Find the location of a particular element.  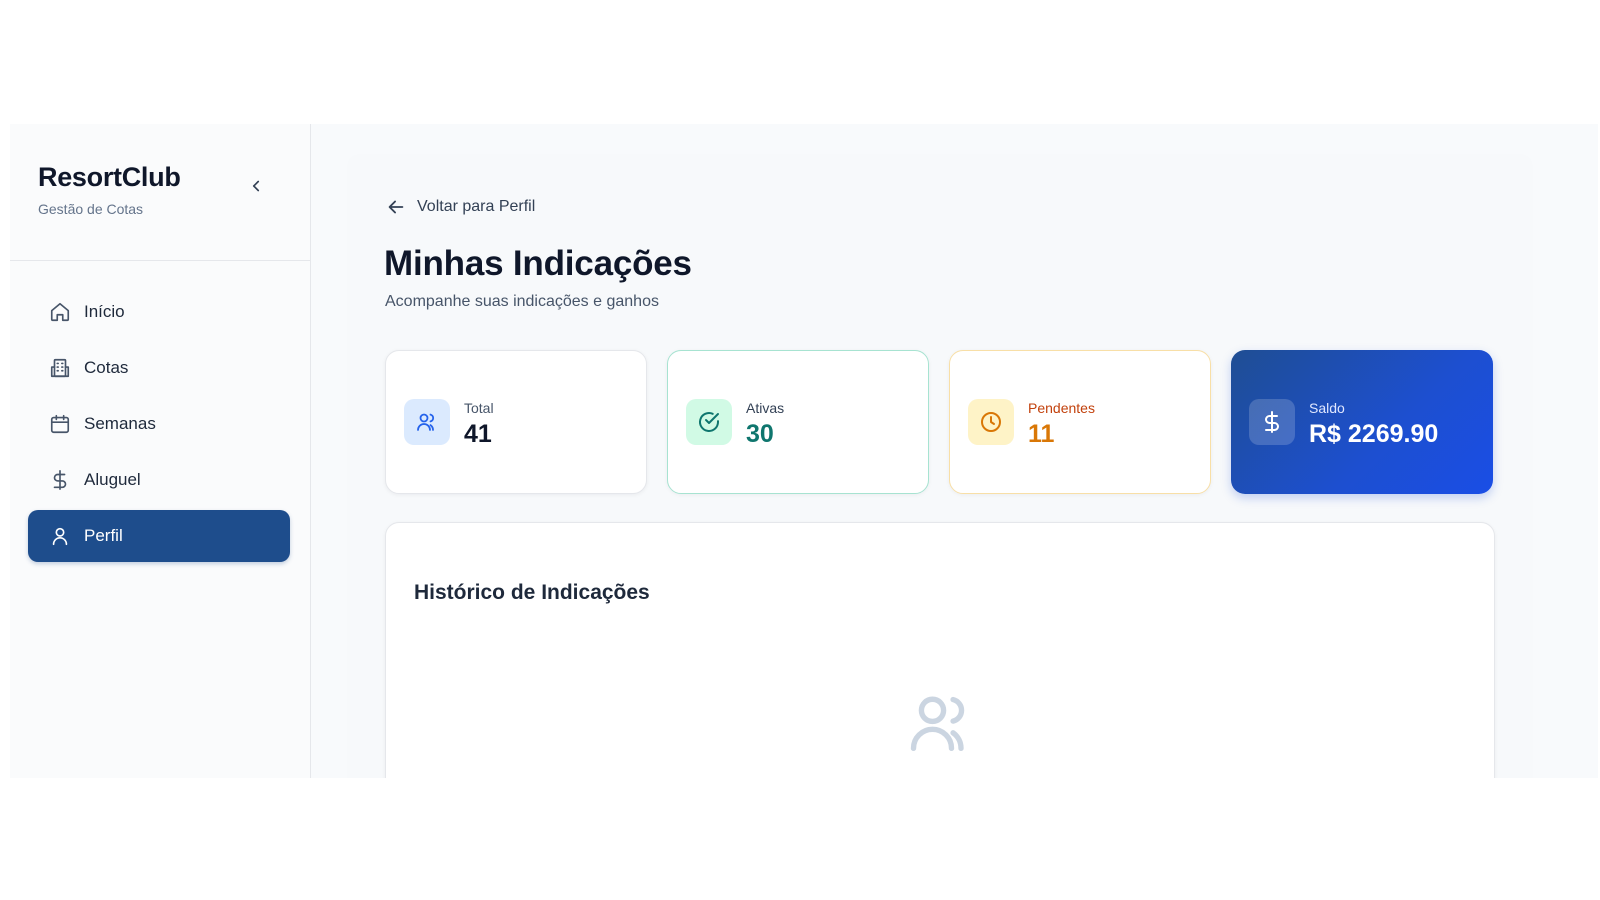

page-title: Minhas Indicações is located at coordinates (538, 263).